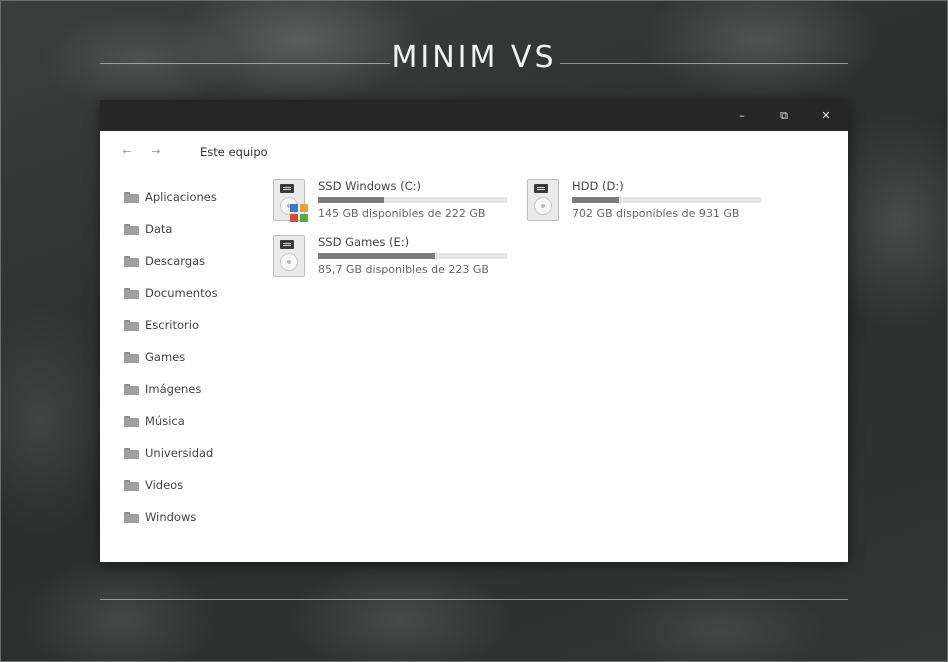 This screenshot has width=948, height=662. I want to click on forward-button: →, so click(156, 153).